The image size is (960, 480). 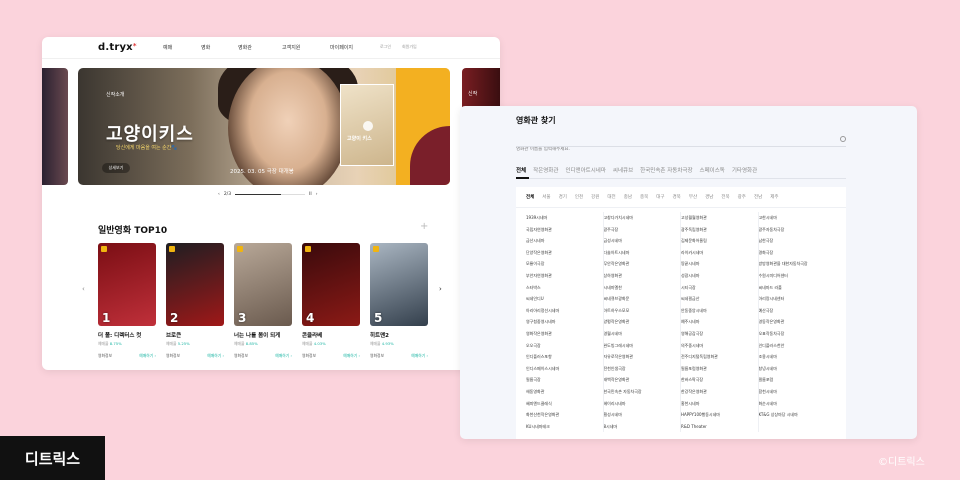 What do you see at coordinates (640, 427) in the screenshot?
I see `theater-item: 8시네마` at bounding box center [640, 427].